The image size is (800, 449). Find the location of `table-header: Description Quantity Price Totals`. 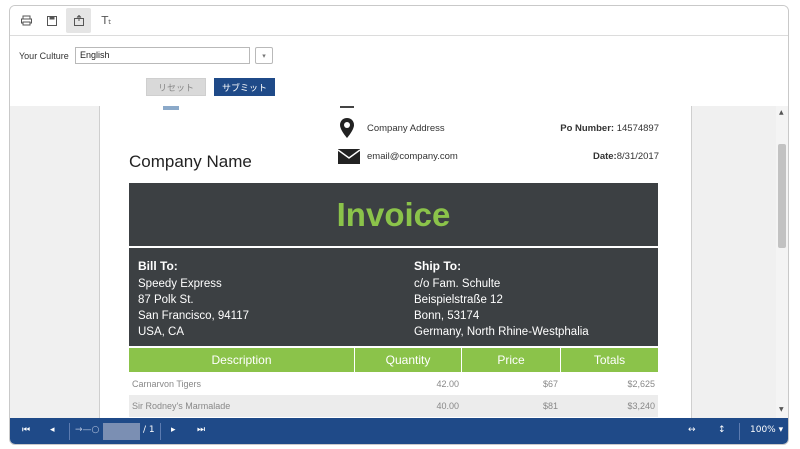

table-header: Description Quantity Price Totals is located at coordinates (393, 360).